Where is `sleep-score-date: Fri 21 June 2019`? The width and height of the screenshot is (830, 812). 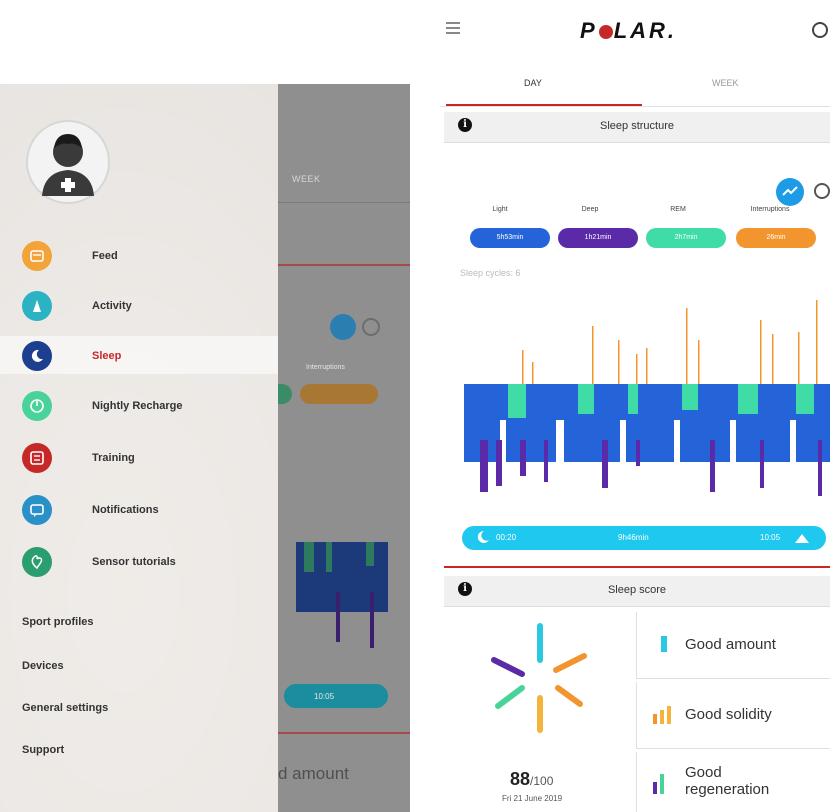
sleep-score-date: Fri 21 June 2019 is located at coordinates (532, 798).